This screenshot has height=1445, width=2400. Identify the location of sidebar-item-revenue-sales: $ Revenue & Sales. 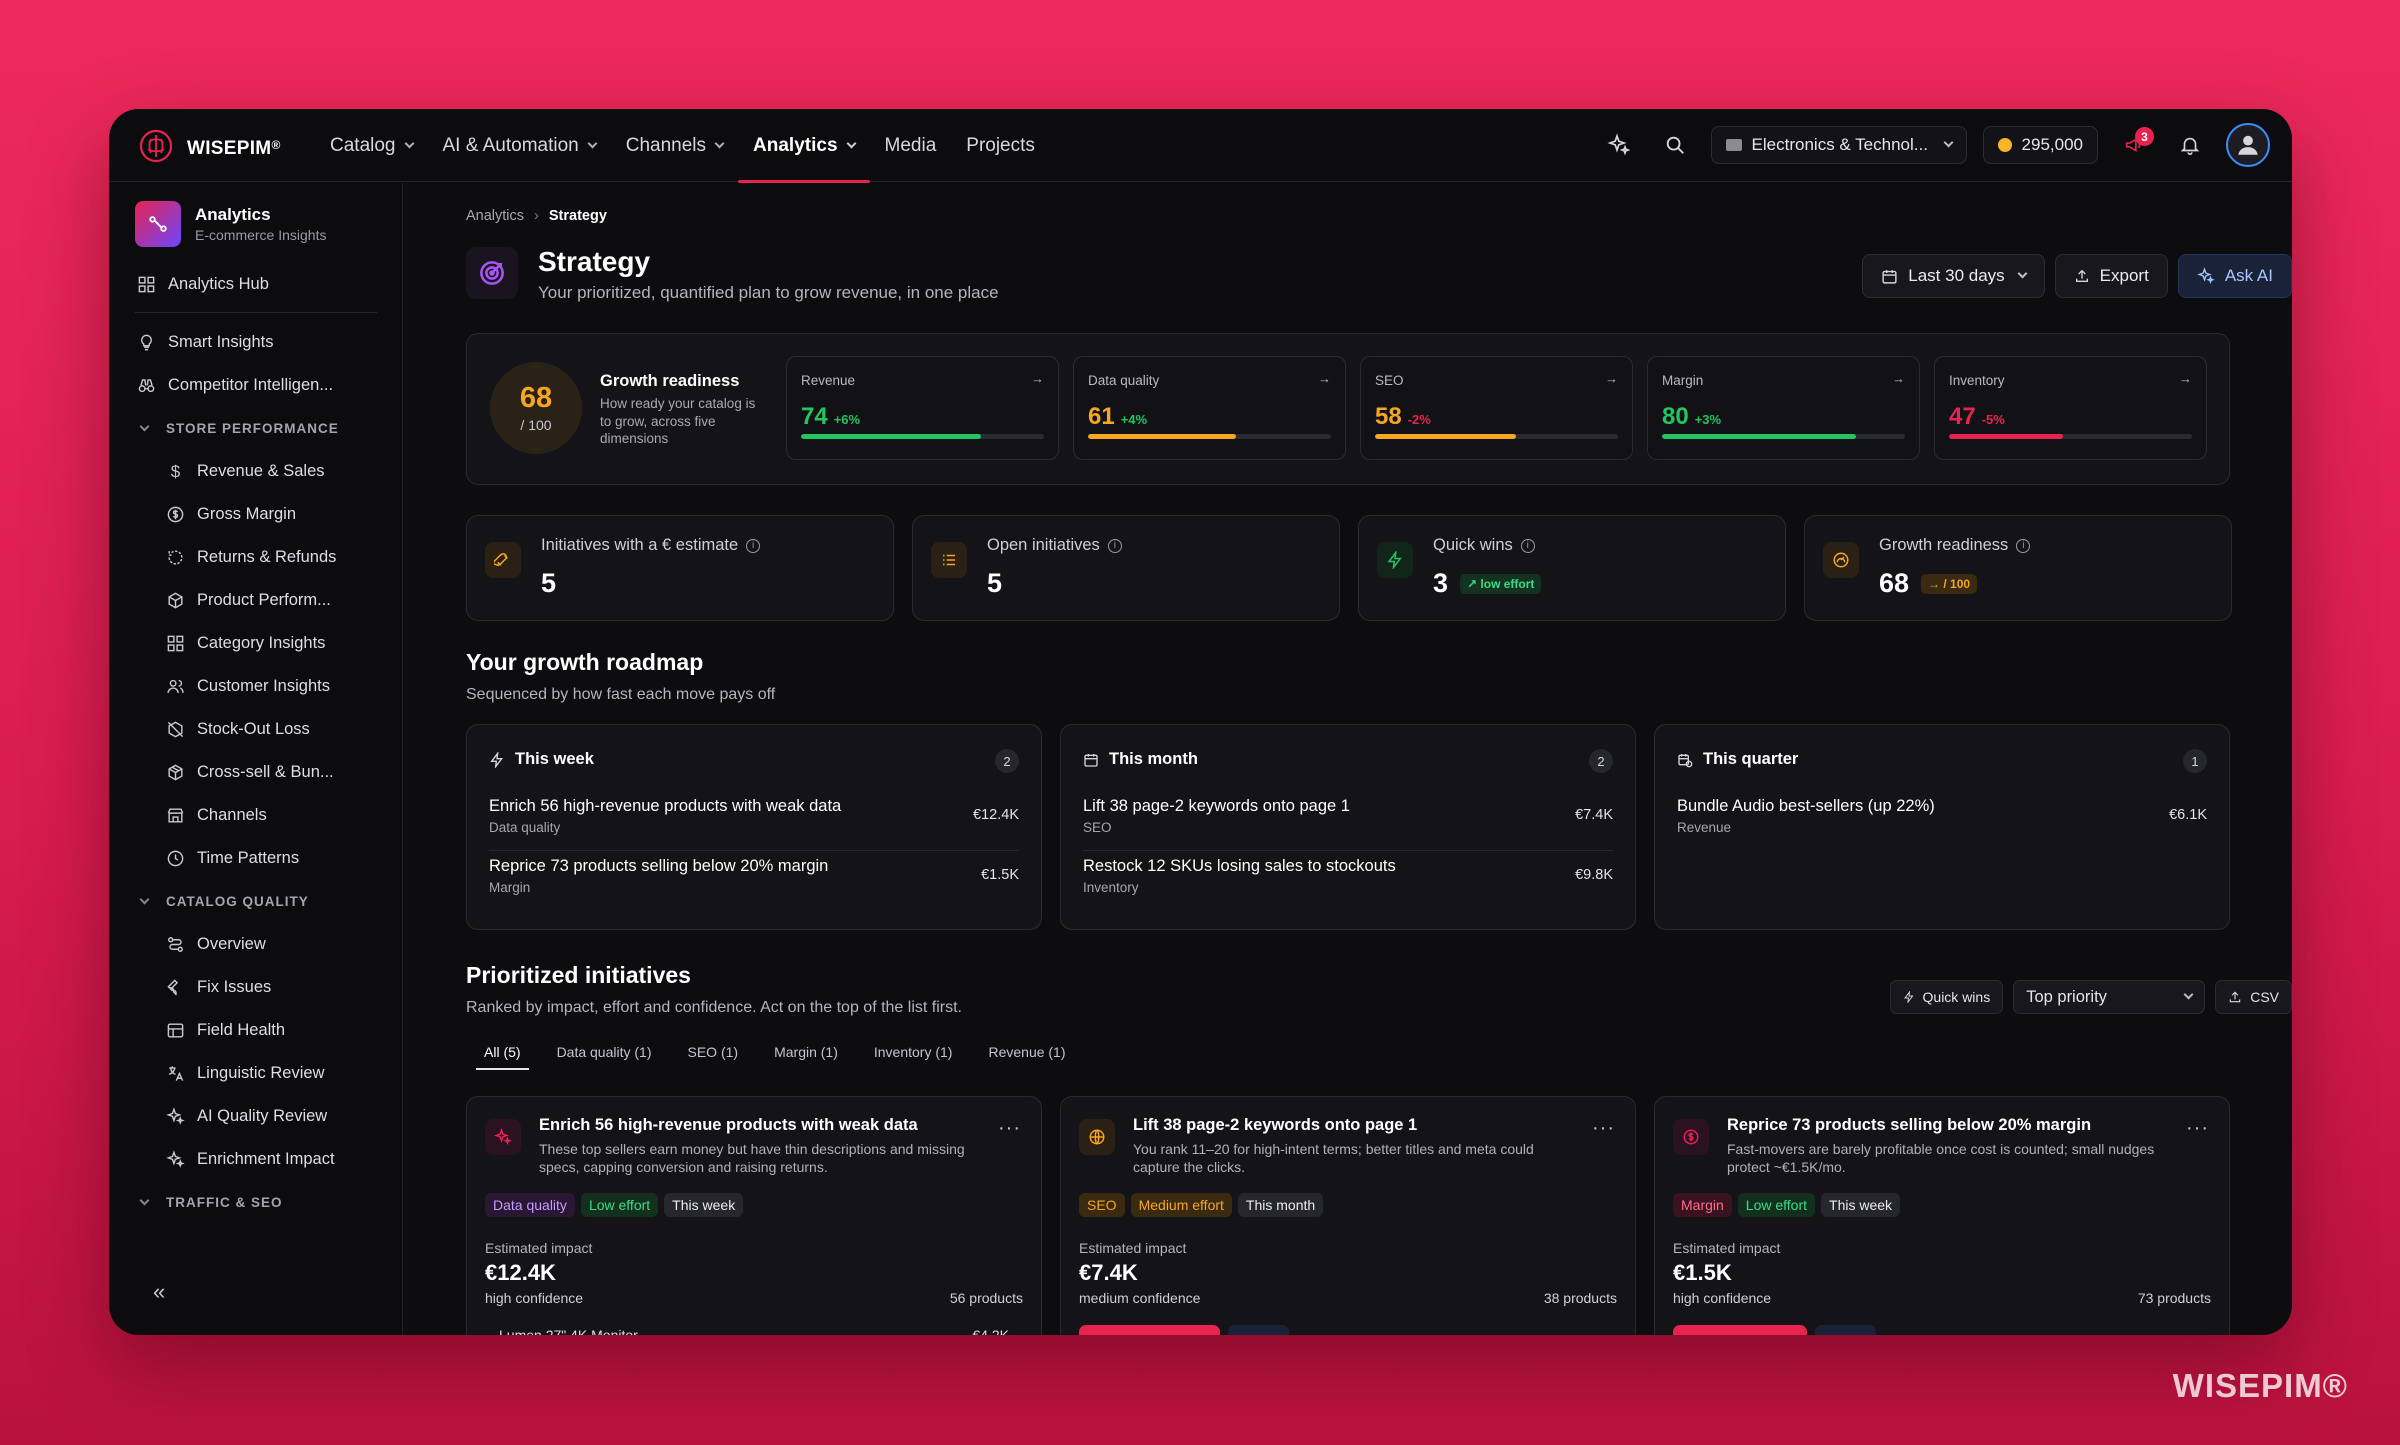
(256, 471).